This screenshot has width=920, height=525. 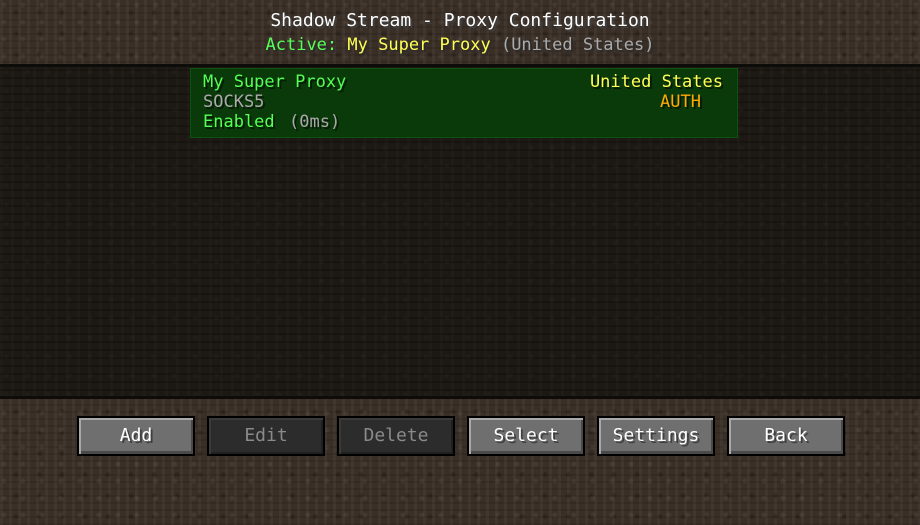 I want to click on proxy-country: United States, so click(x=656, y=82).